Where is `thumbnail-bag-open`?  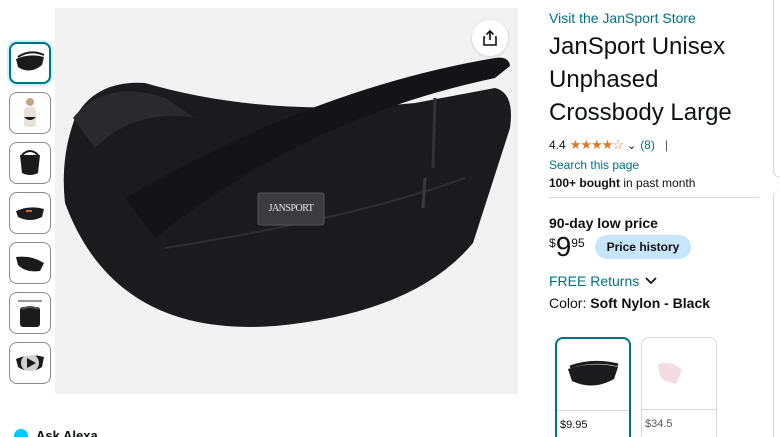 thumbnail-bag-open is located at coordinates (30, 213).